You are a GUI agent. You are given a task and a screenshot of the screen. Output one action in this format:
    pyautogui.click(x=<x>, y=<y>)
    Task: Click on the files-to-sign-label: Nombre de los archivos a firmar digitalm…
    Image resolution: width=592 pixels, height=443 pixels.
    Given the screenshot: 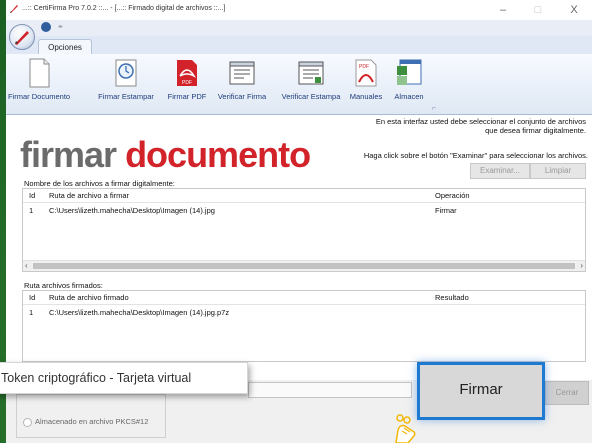 What is the action you would take?
    pyautogui.click(x=99, y=183)
    